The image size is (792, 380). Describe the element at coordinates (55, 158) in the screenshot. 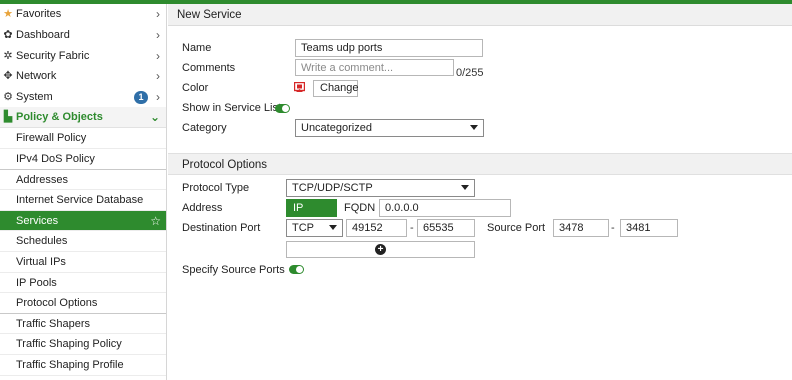

I see `sidebar-item-label: IPv4 DoS Policy` at that location.